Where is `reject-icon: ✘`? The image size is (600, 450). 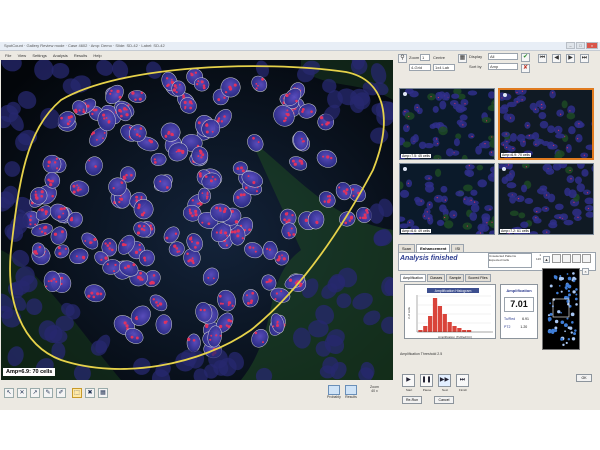
reject-icon: ✘ is located at coordinates (525, 68).